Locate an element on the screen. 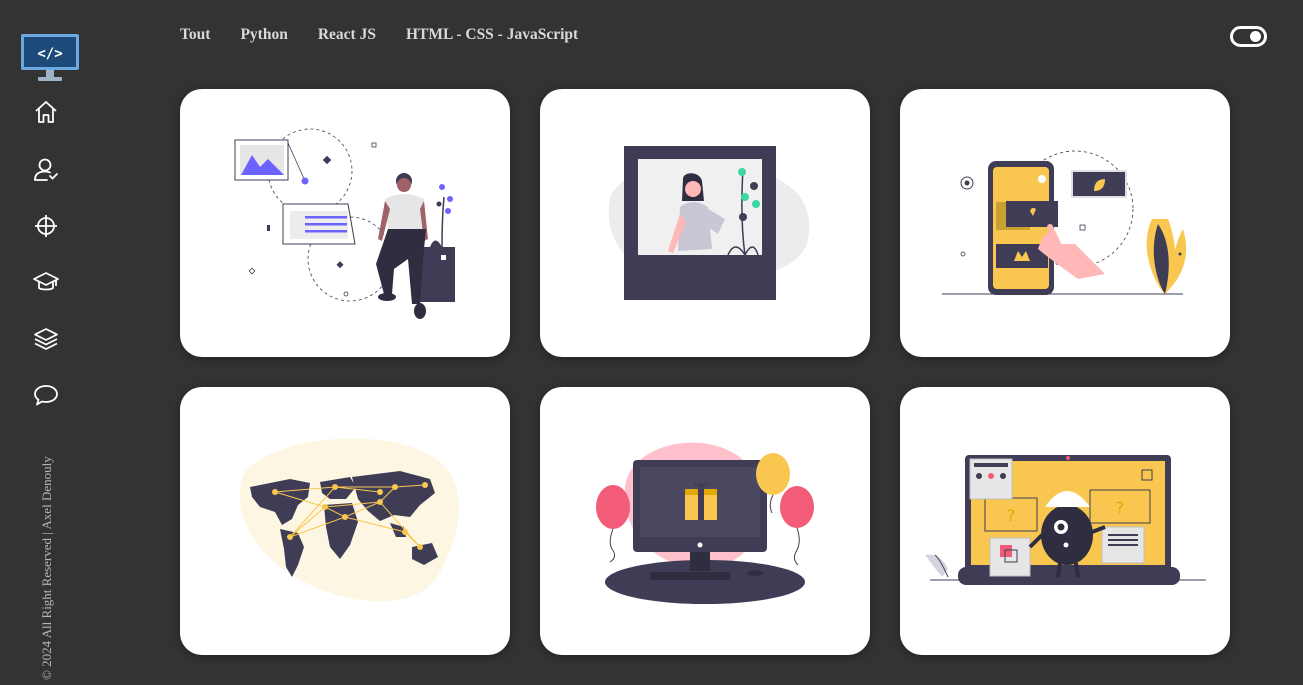 The image size is (1303, 685). theme-toggle is located at coordinates (1248, 36).